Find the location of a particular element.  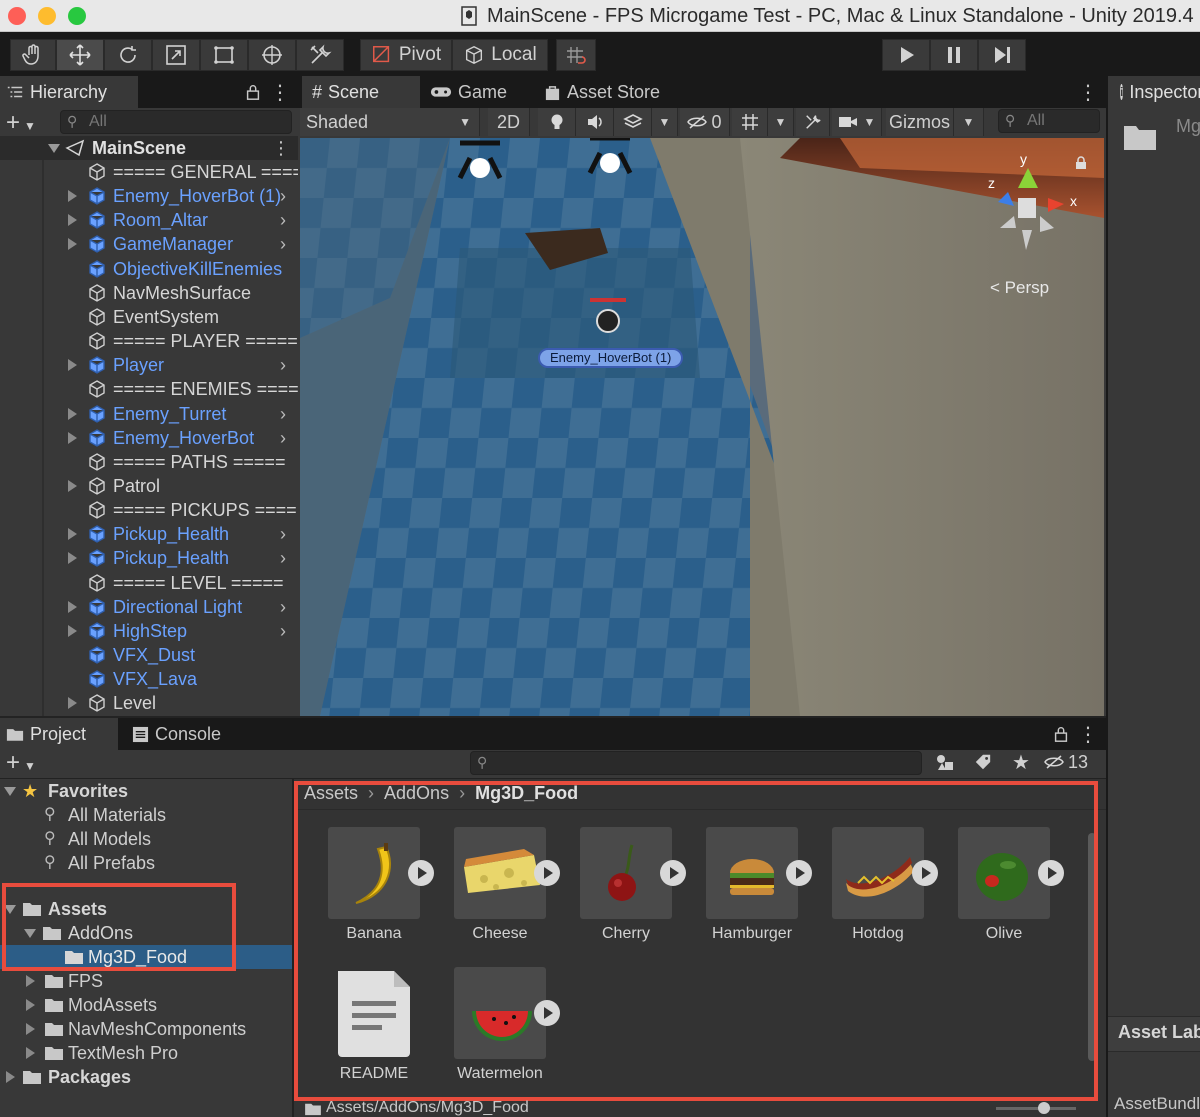

asset-banana: Banana is located at coordinates (381, 885).